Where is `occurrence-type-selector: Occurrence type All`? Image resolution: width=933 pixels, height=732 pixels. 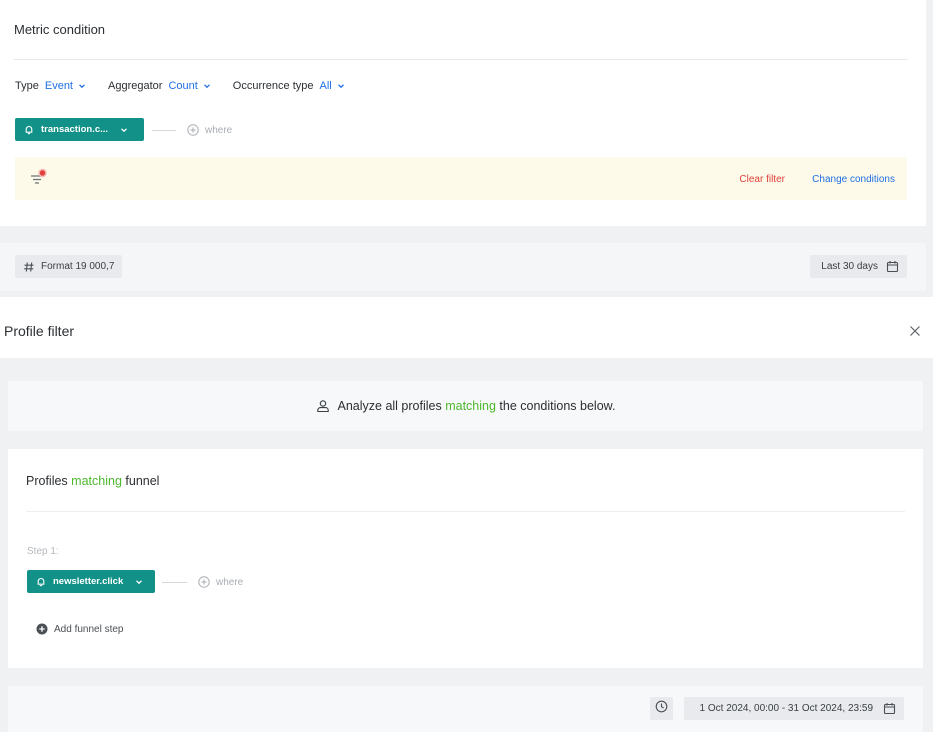 occurrence-type-selector: Occurrence type All is located at coordinates (289, 86).